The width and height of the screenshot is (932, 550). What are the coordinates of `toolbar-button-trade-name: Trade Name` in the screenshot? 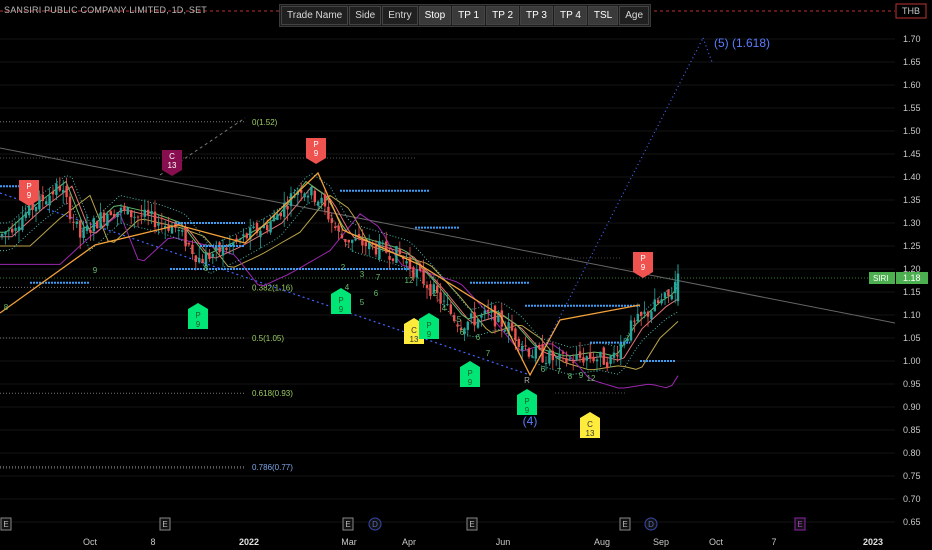 It's located at (315, 15).